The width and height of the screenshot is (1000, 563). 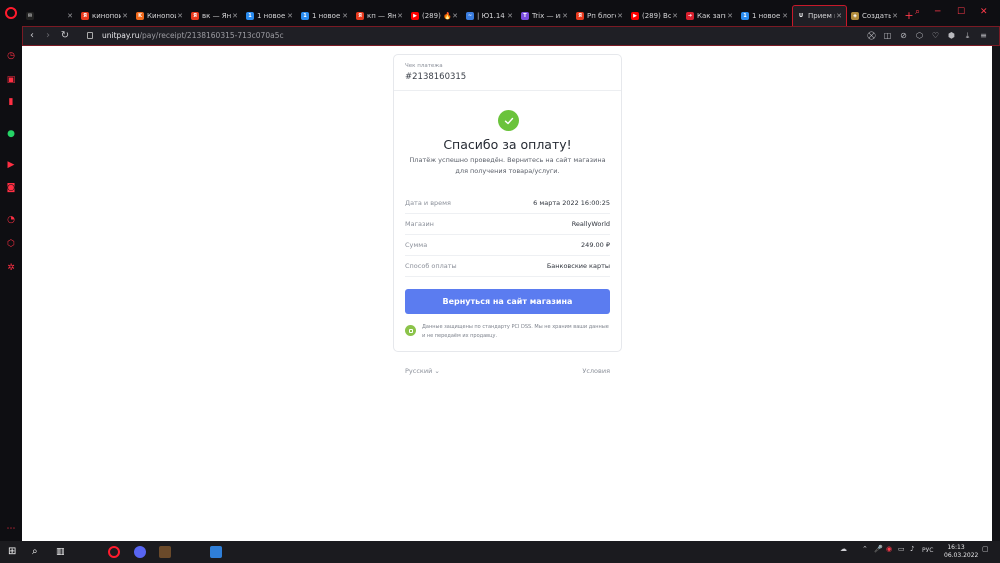 What do you see at coordinates (216, 552) in the screenshot?
I see `photos-taskbar-icon` at bounding box center [216, 552].